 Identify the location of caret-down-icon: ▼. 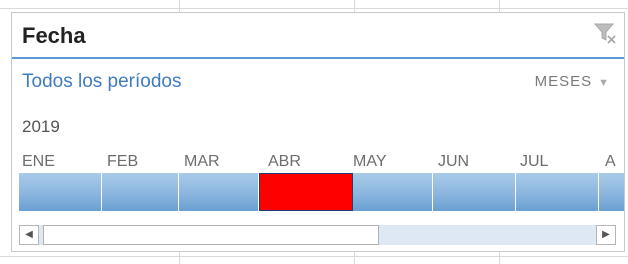
(604, 83).